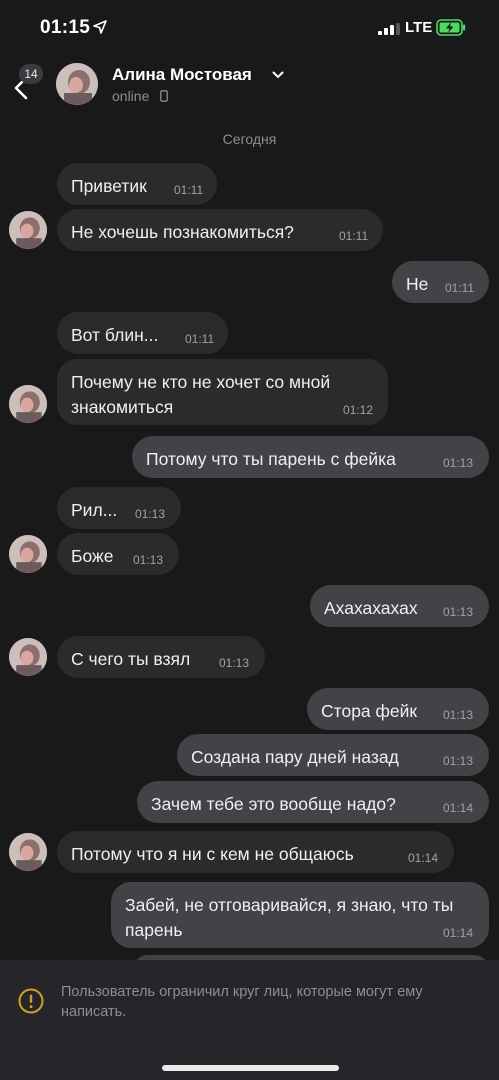 This screenshot has height=1080, width=499. I want to click on status-time: 01:15, so click(65, 27).